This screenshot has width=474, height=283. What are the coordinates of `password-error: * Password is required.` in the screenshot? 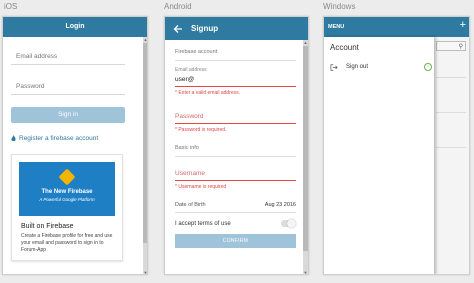 It's located at (201, 130).